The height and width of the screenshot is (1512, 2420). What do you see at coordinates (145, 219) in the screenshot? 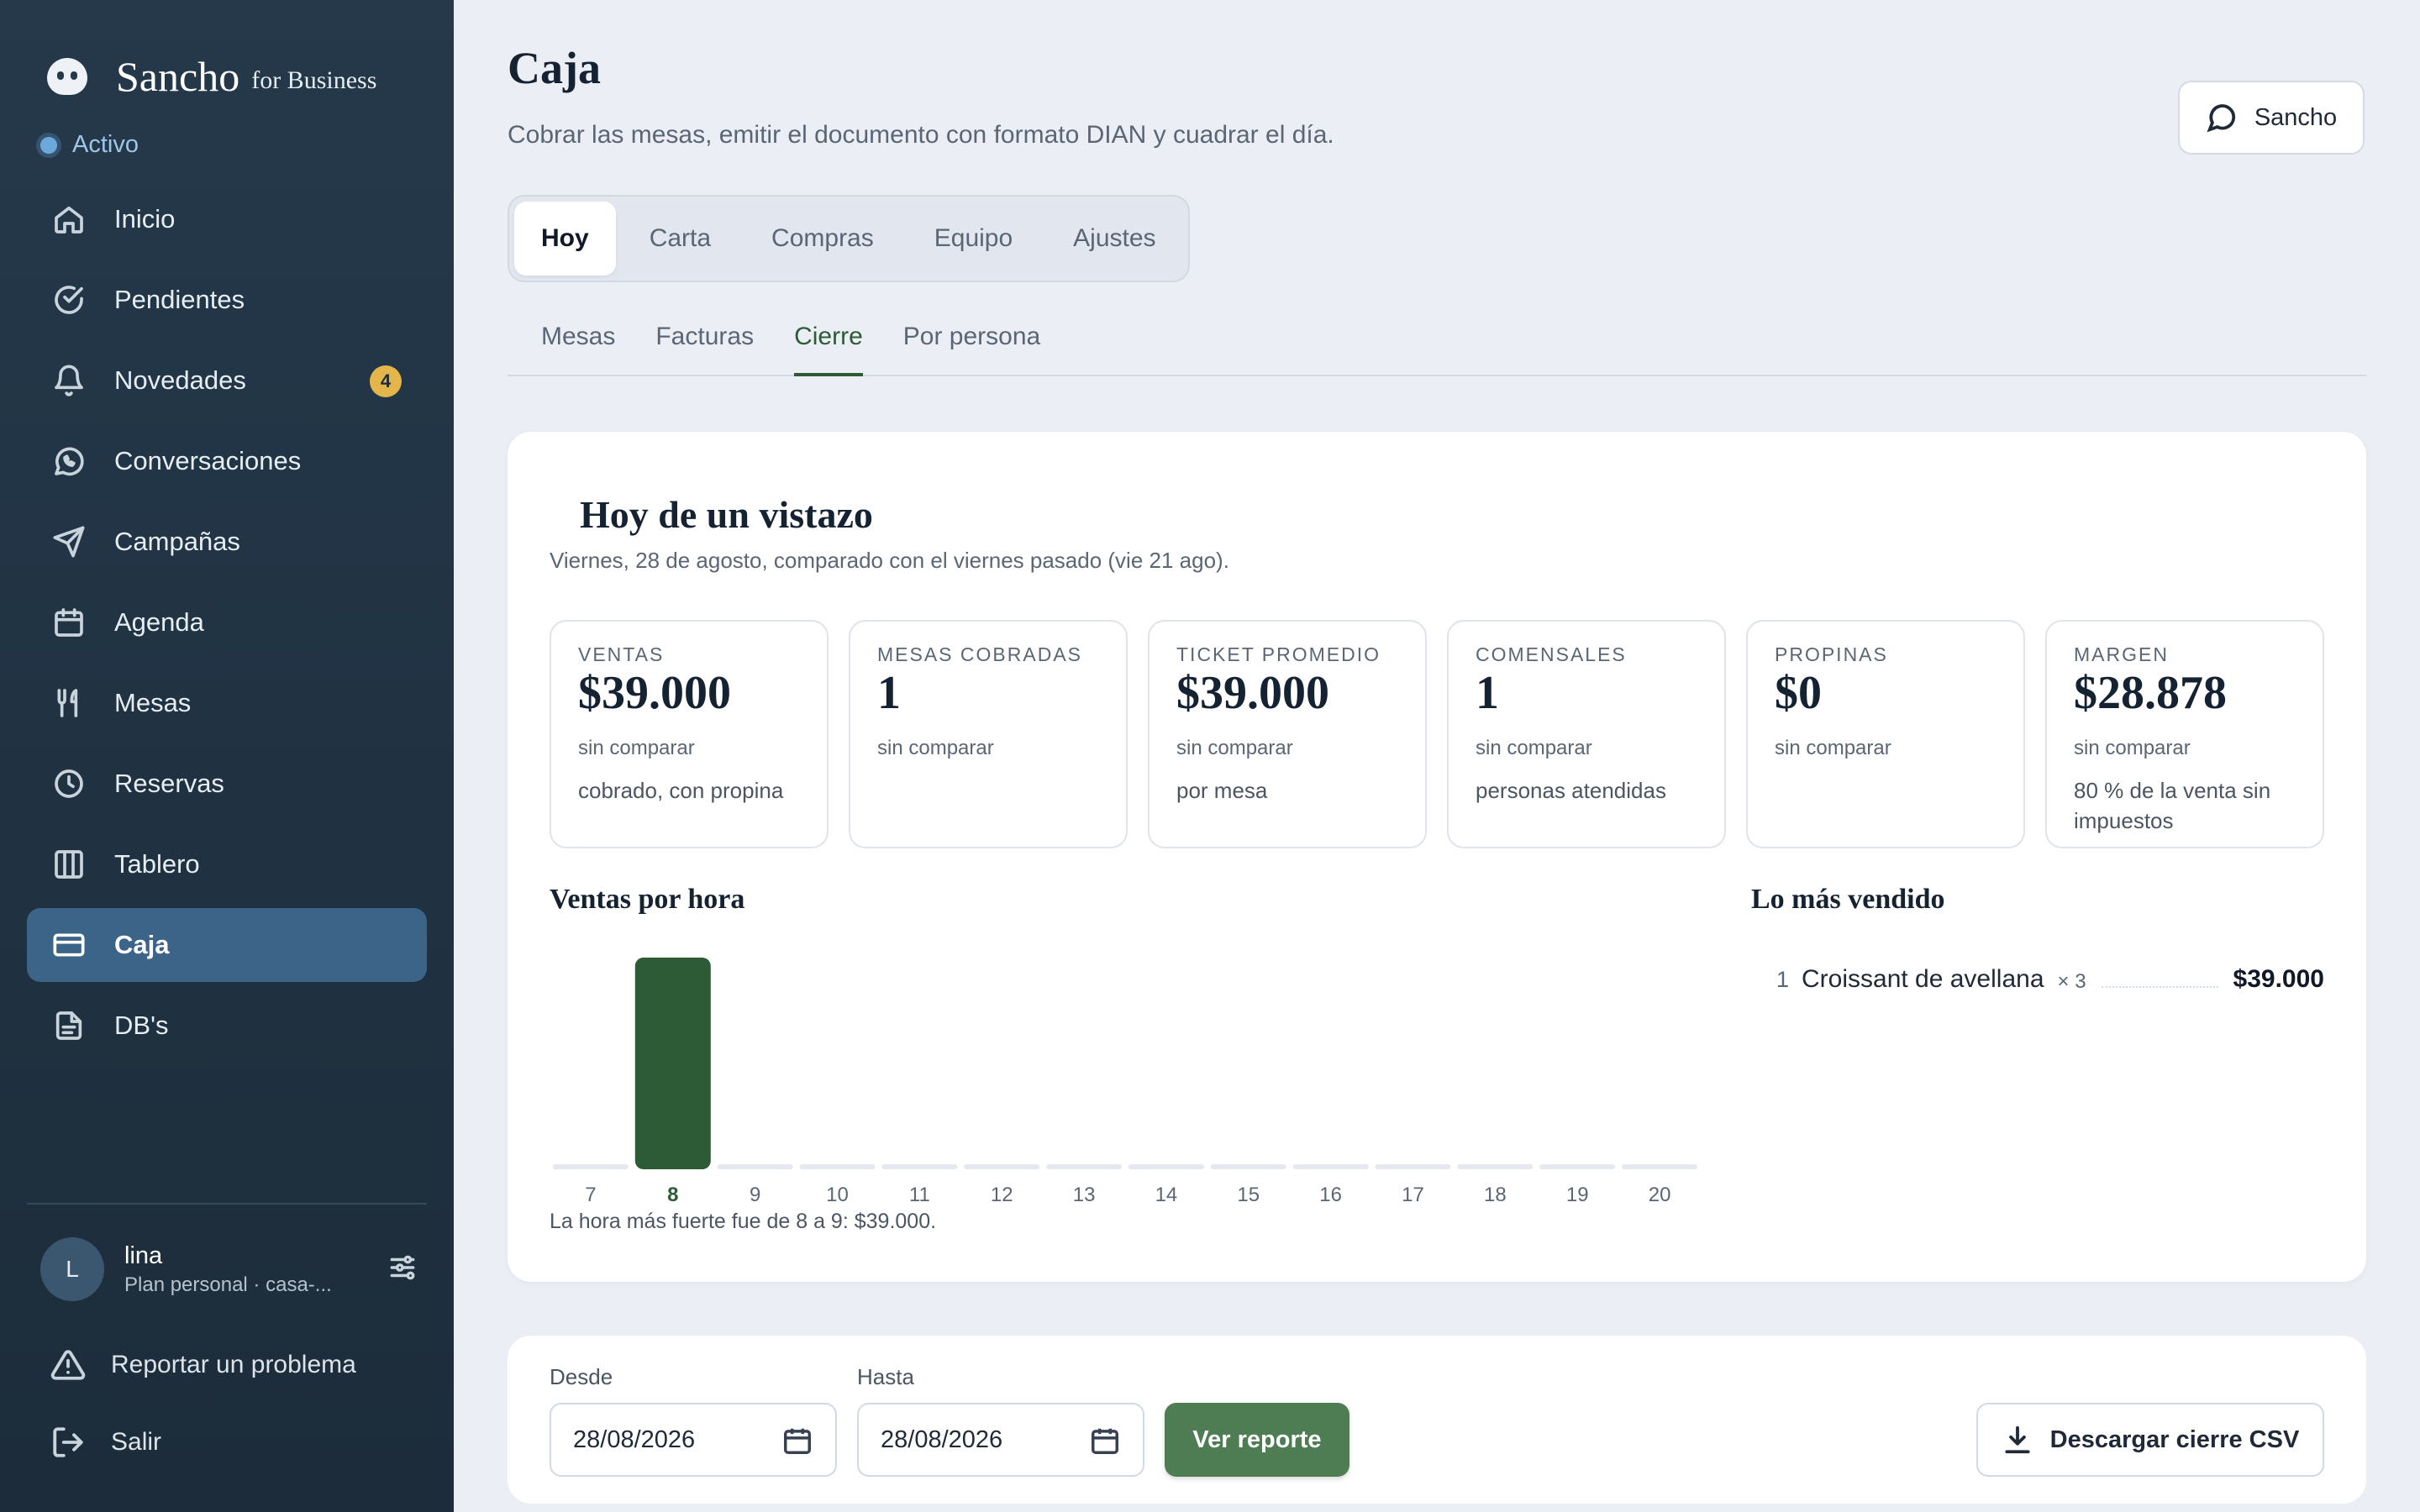
I see `sidebar-item-label: Inicio` at bounding box center [145, 219].